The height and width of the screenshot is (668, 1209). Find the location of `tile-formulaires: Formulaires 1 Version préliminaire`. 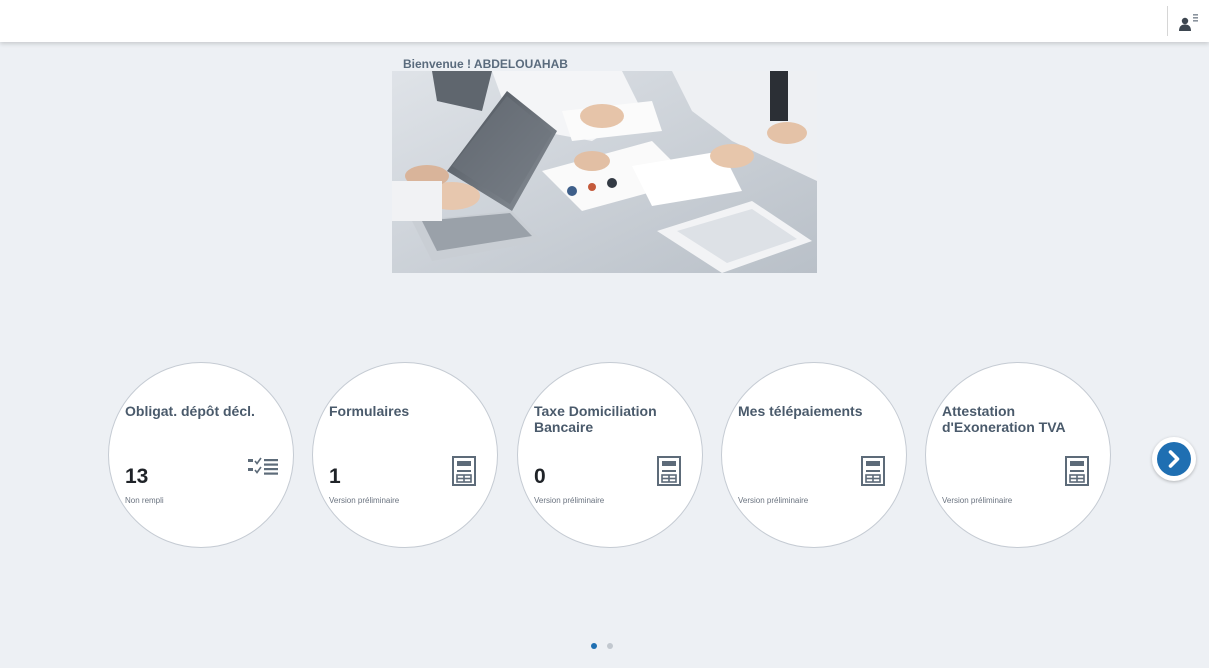

tile-formulaires: Formulaires 1 Version préliminaire is located at coordinates (405, 455).